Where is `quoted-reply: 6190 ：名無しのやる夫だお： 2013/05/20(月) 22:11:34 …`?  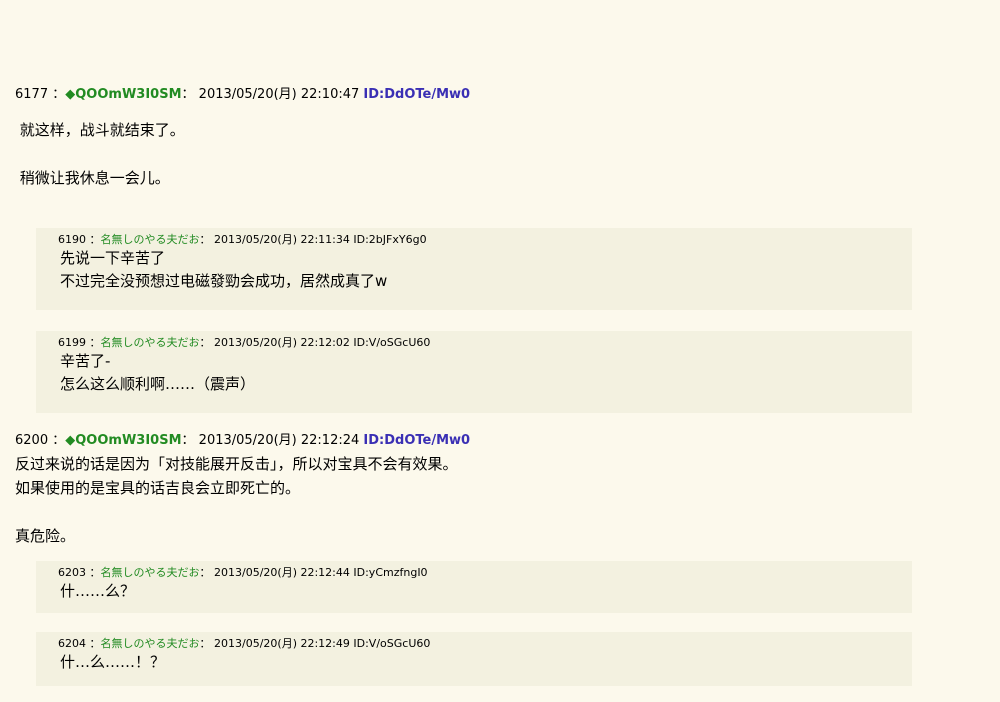 quoted-reply: 6190 ：名無しのやる夫だお： 2013/05/20(月) 22:11:34 … is located at coordinates (474, 269).